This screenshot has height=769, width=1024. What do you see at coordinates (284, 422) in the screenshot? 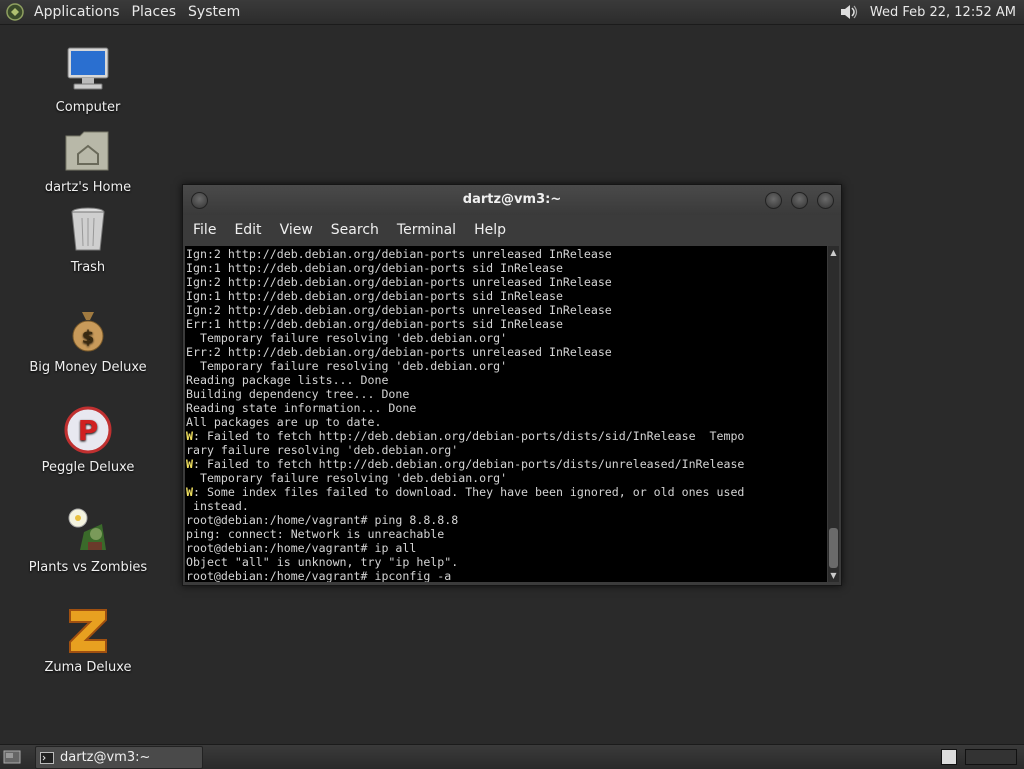
I see `terminal-line: All packages are up to date.` at bounding box center [284, 422].